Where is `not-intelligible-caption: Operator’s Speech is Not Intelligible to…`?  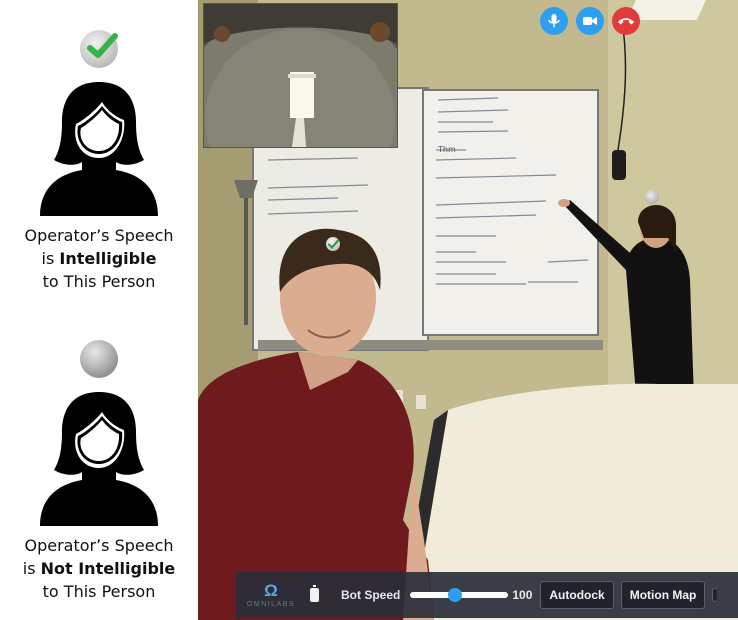 not-intelligible-caption: Operator’s Speech is Not Intelligible to… is located at coordinates (99, 568).